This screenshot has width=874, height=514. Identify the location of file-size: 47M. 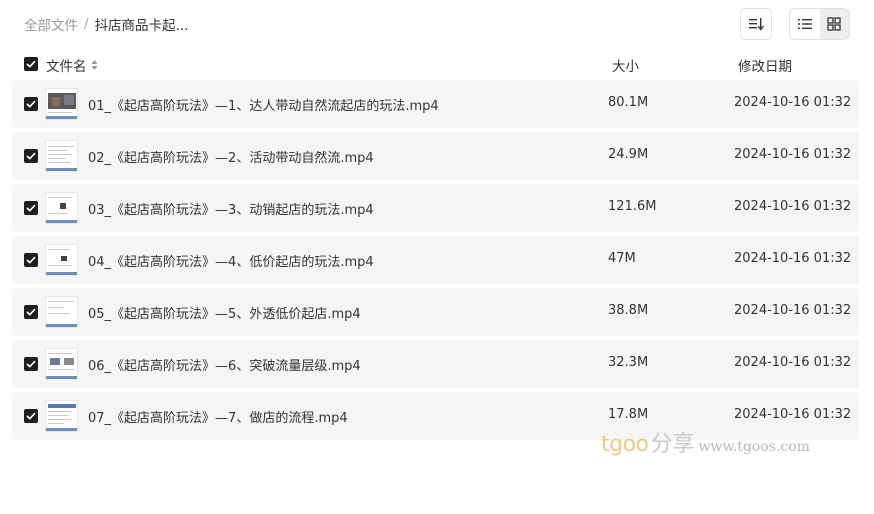
(622, 258).